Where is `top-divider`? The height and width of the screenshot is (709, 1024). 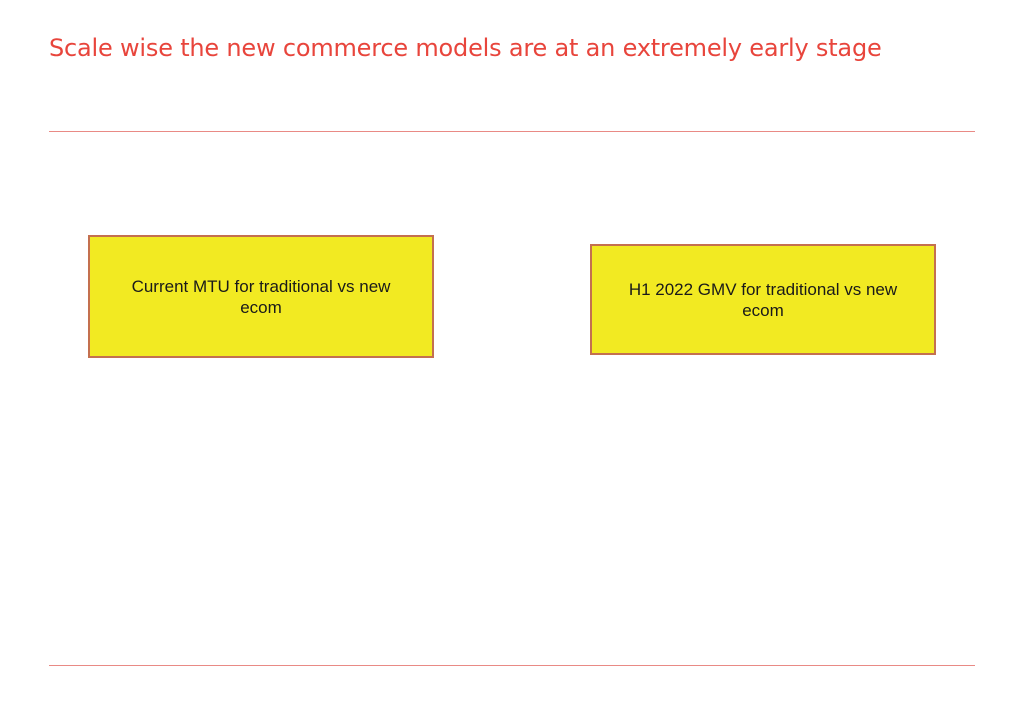
top-divider is located at coordinates (512, 131).